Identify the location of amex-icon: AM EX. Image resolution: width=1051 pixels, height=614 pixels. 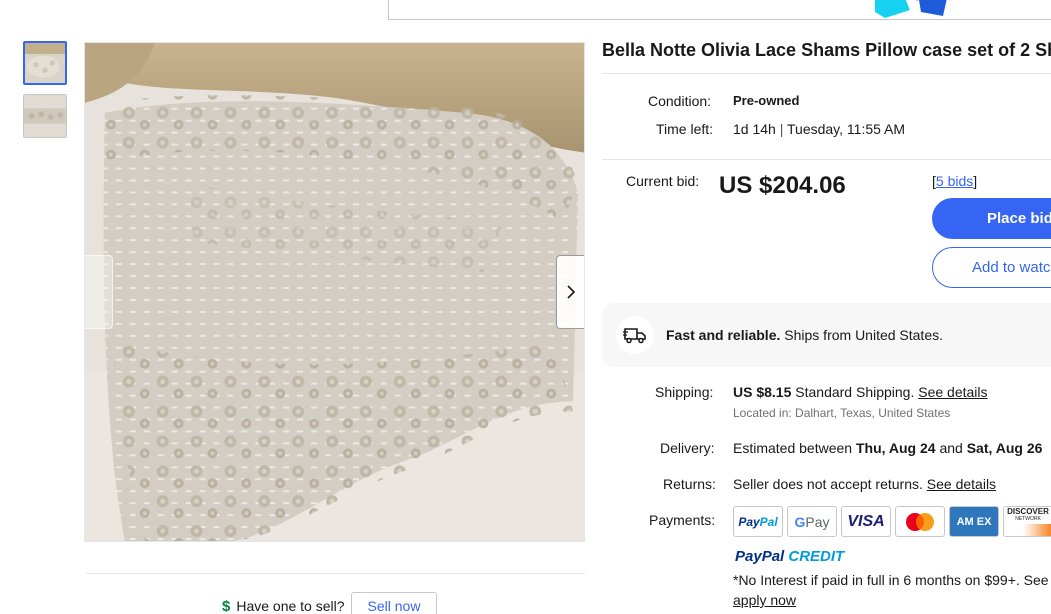
(974, 521).